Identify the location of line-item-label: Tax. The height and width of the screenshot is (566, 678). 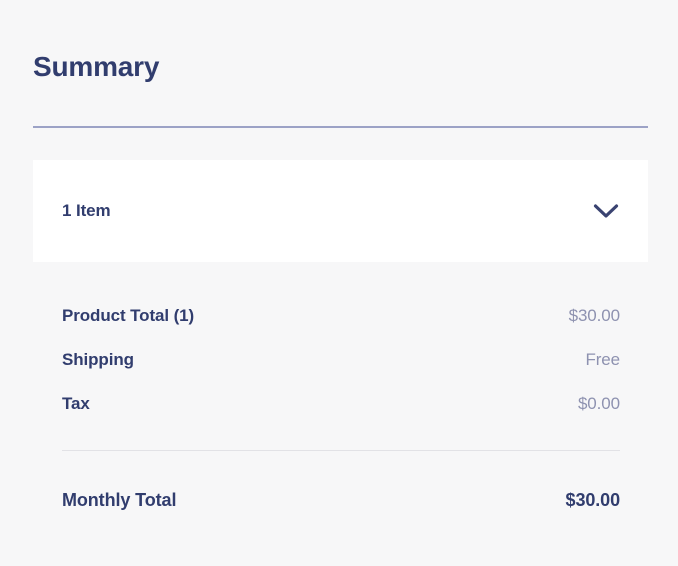
(76, 403).